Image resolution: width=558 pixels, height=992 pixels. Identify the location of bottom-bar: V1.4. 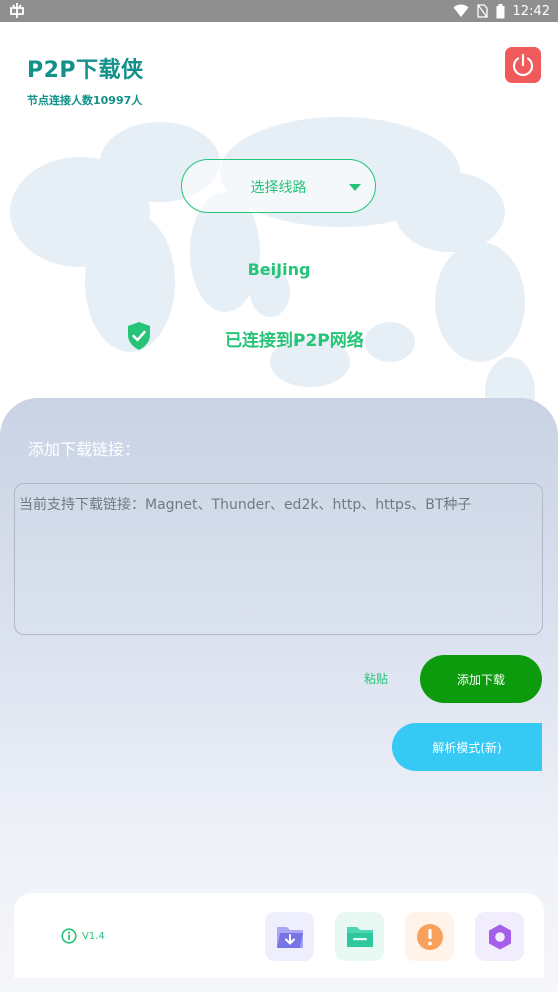
(279, 935).